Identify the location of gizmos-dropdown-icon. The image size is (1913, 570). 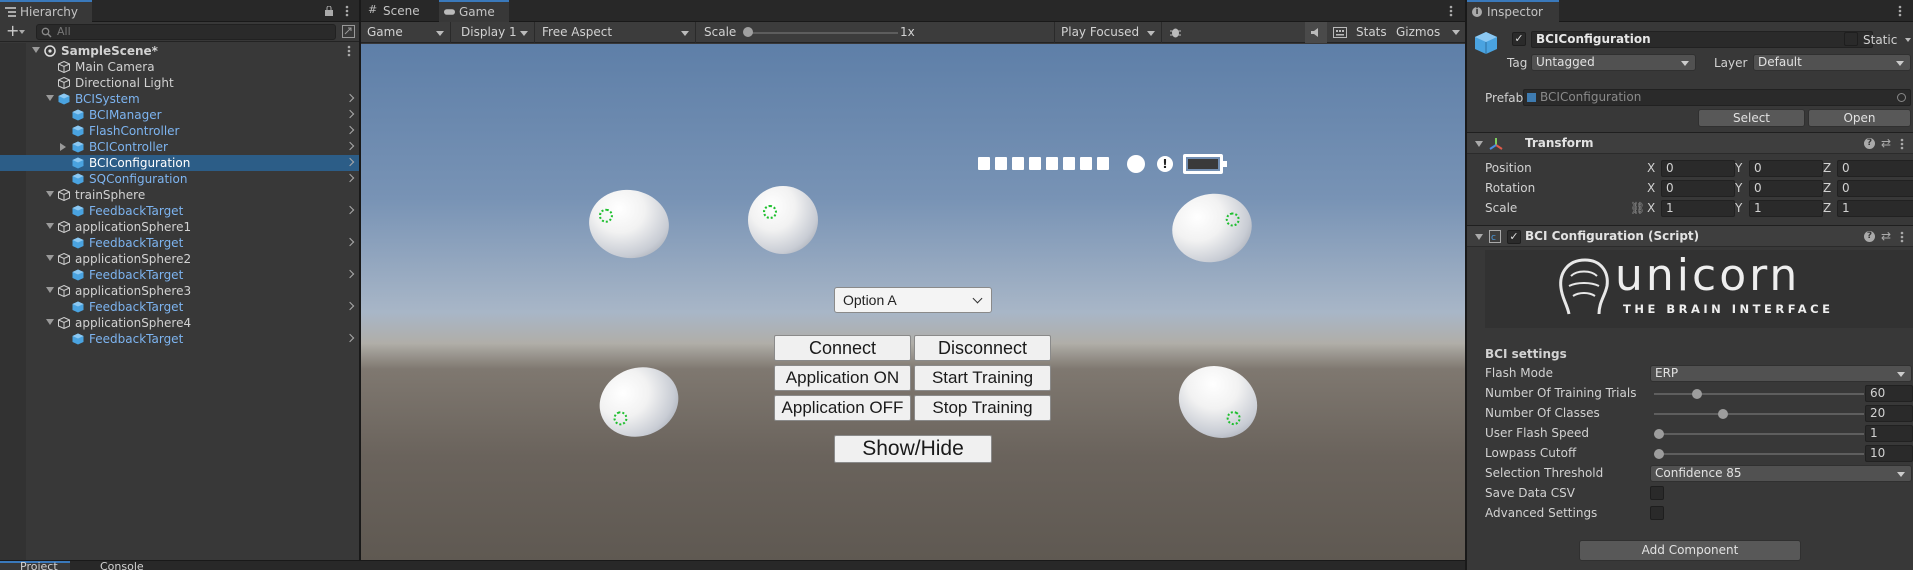
(1456, 32).